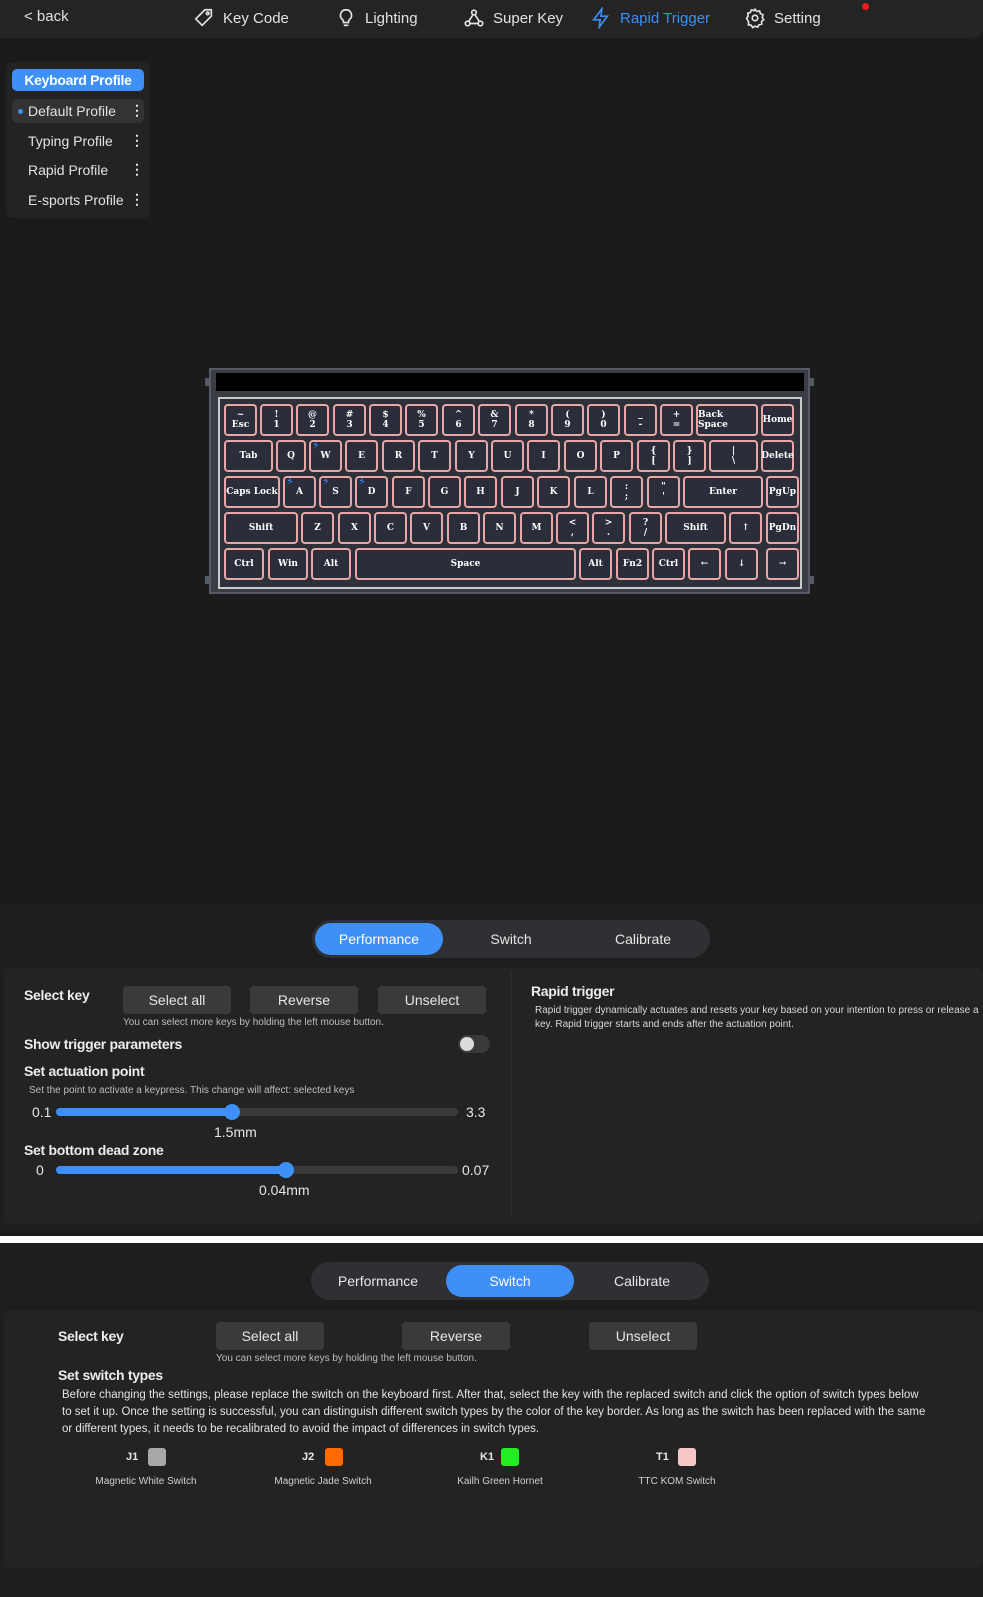 The image size is (983, 1597). Describe the element at coordinates (543, 456) in the screenshot. I see `key-i: I` at that location.